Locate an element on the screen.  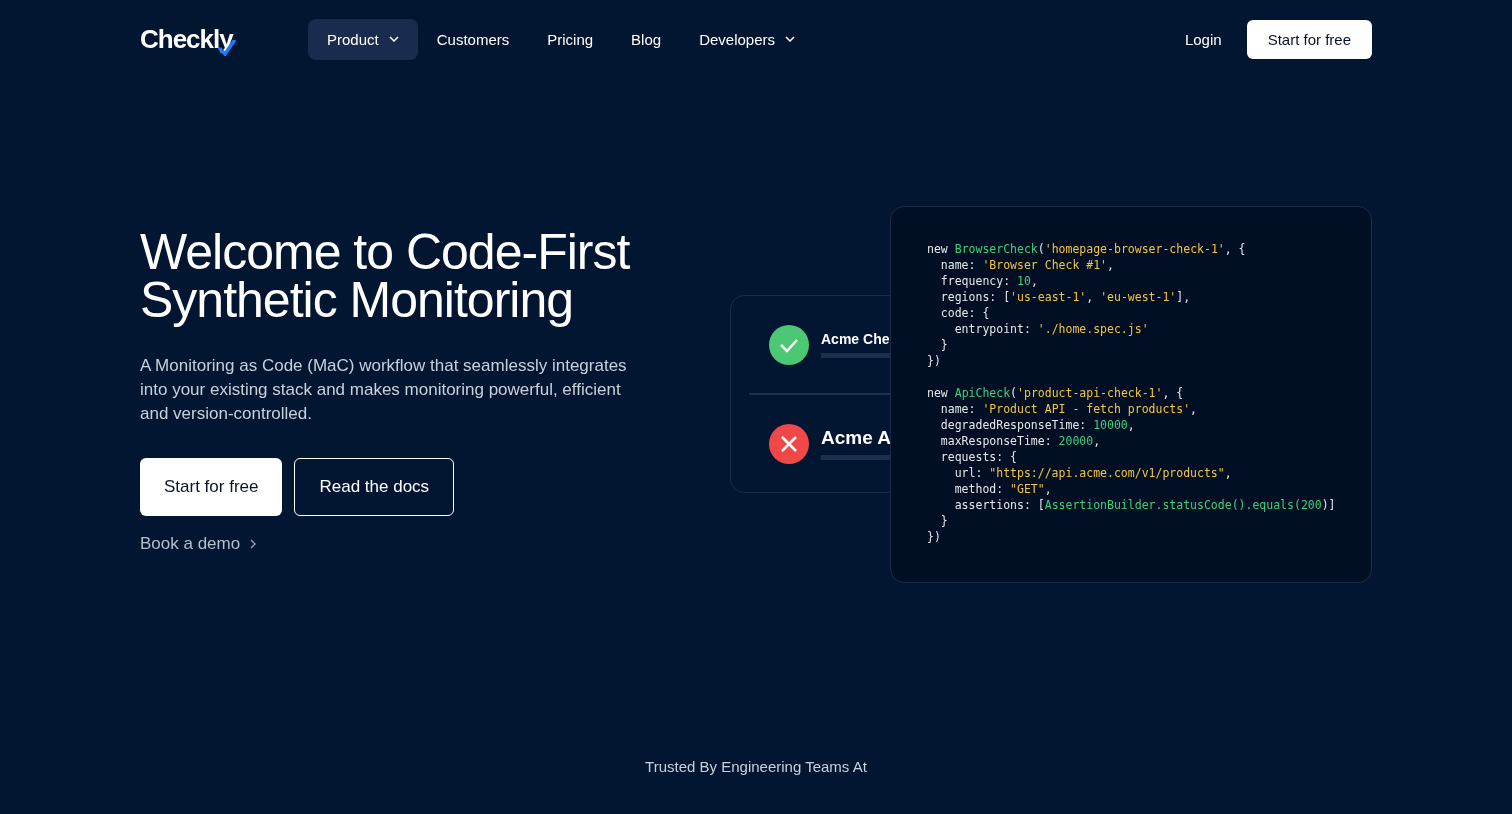
nav-item: Pricing is located at coordinates (570, 39).